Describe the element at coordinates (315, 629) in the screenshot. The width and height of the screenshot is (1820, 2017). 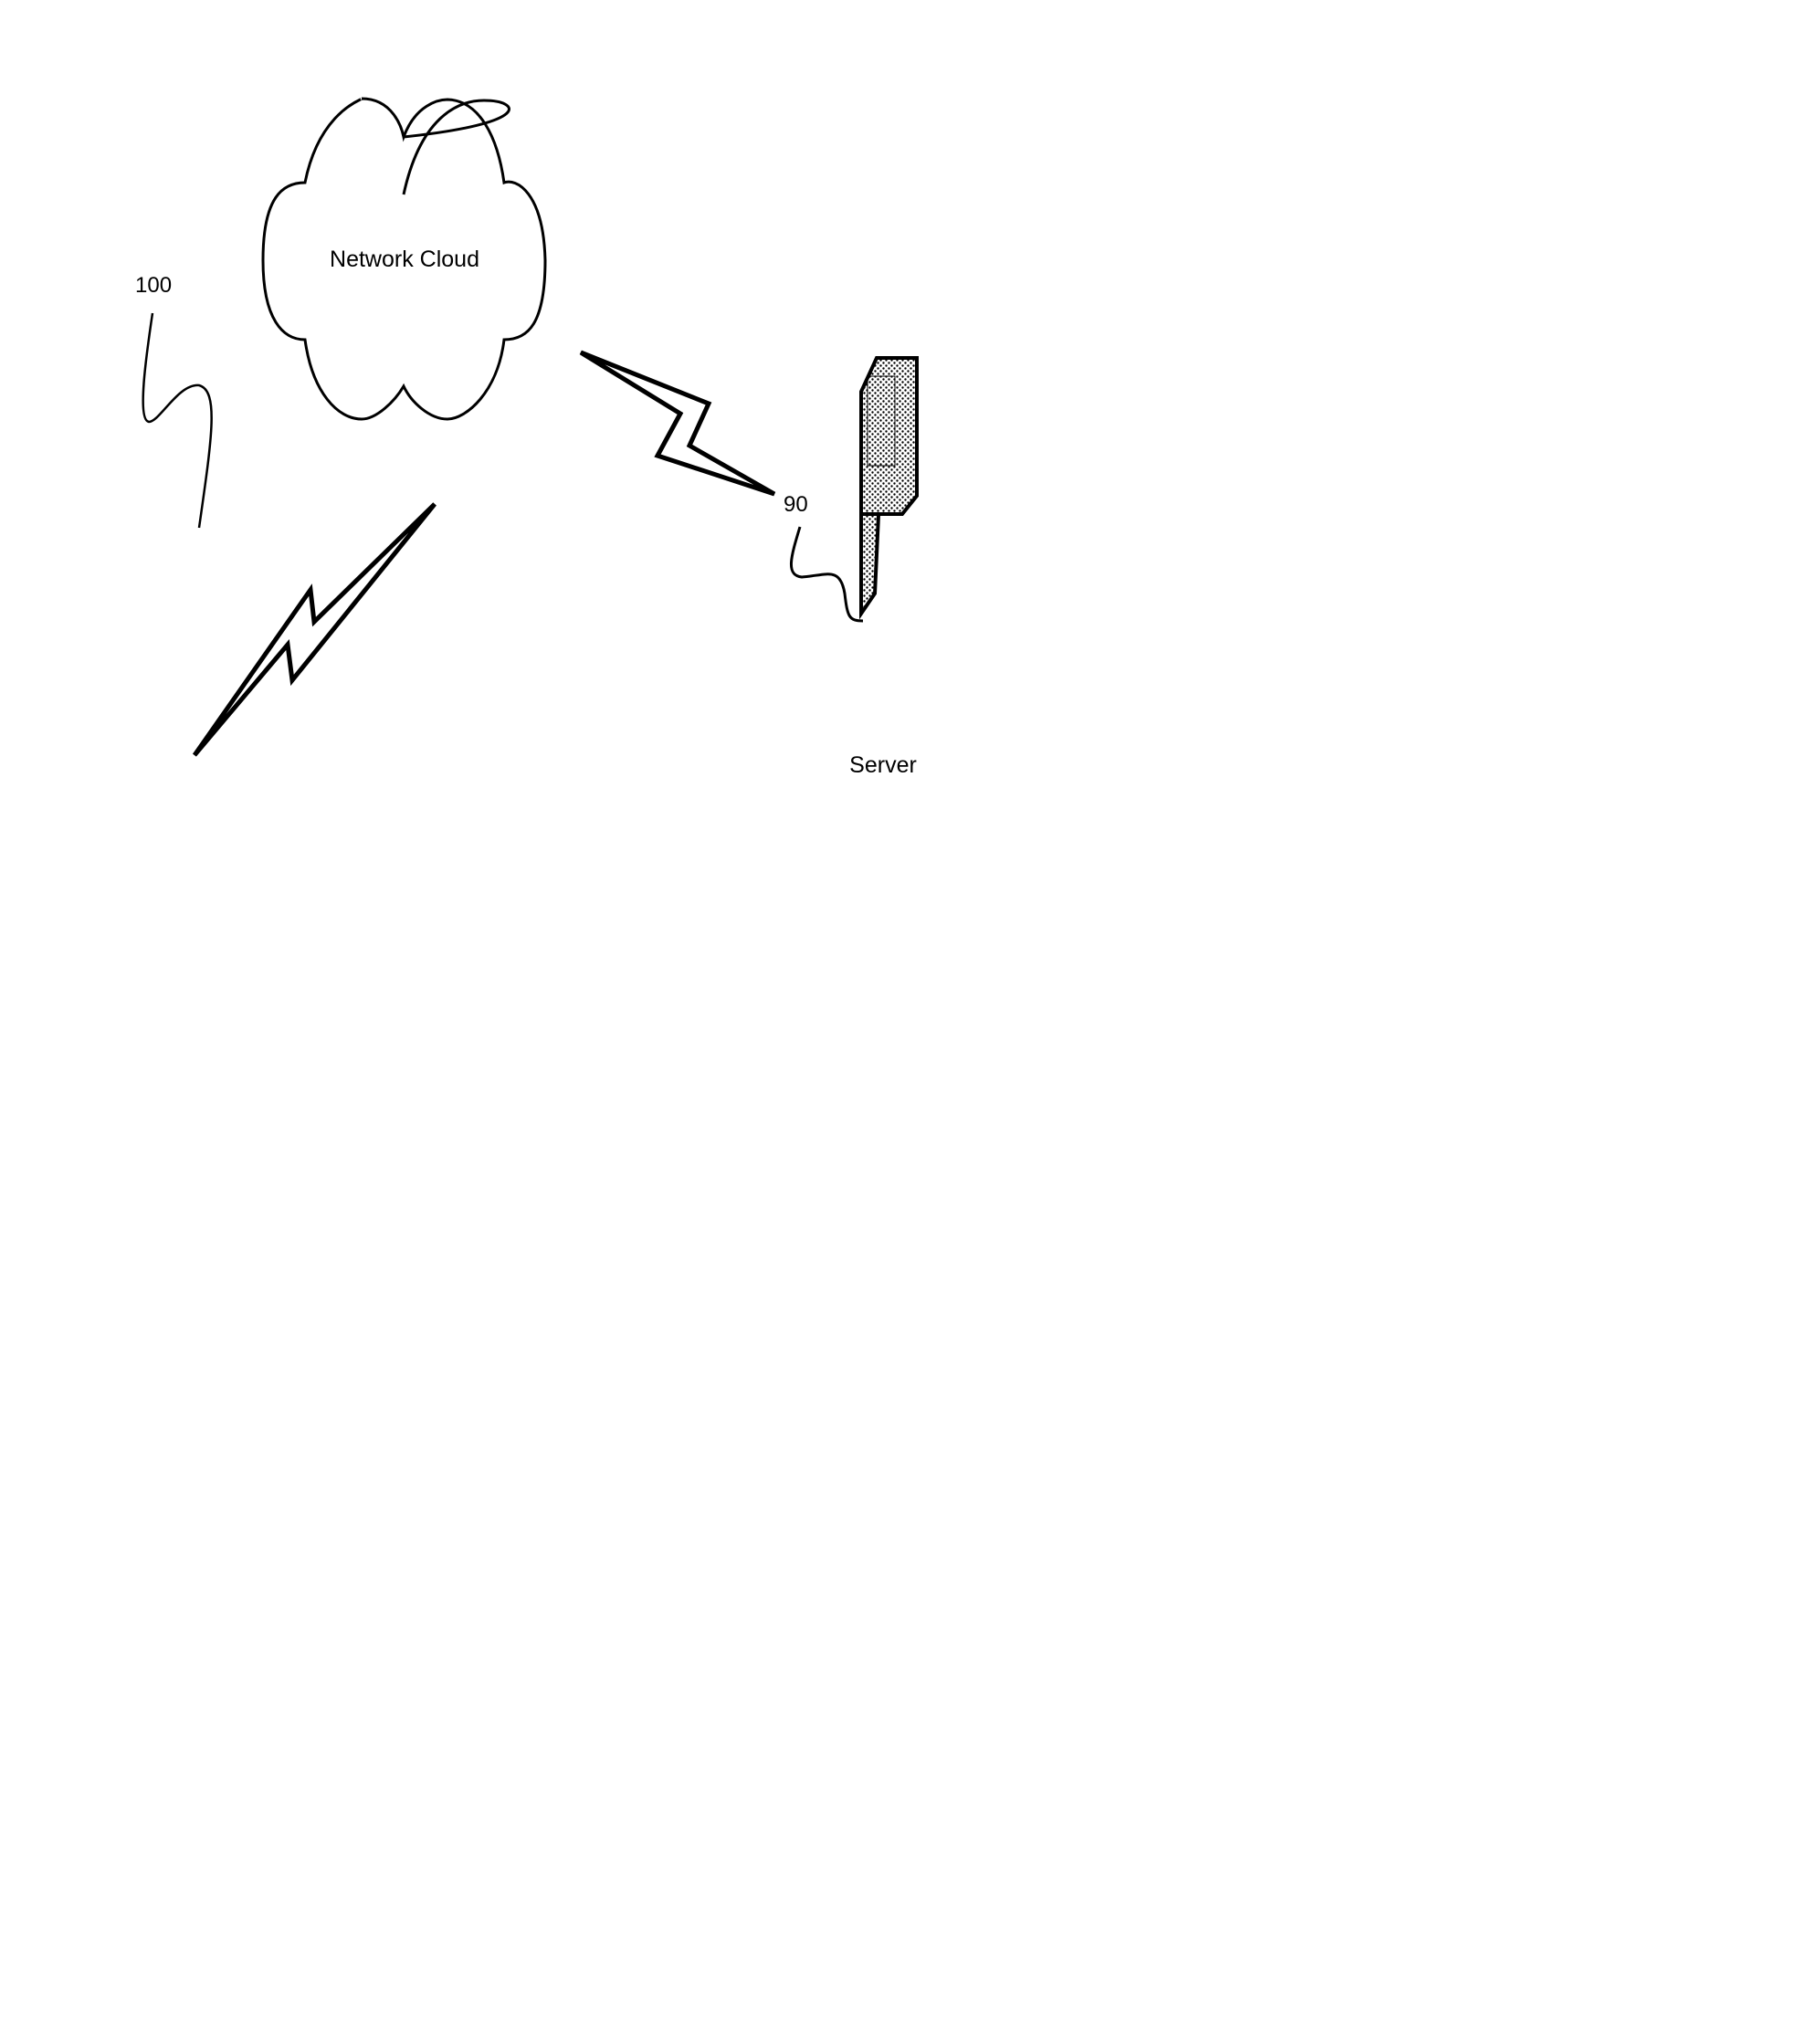
I see `lightning-bolt-icon-left` at that location.